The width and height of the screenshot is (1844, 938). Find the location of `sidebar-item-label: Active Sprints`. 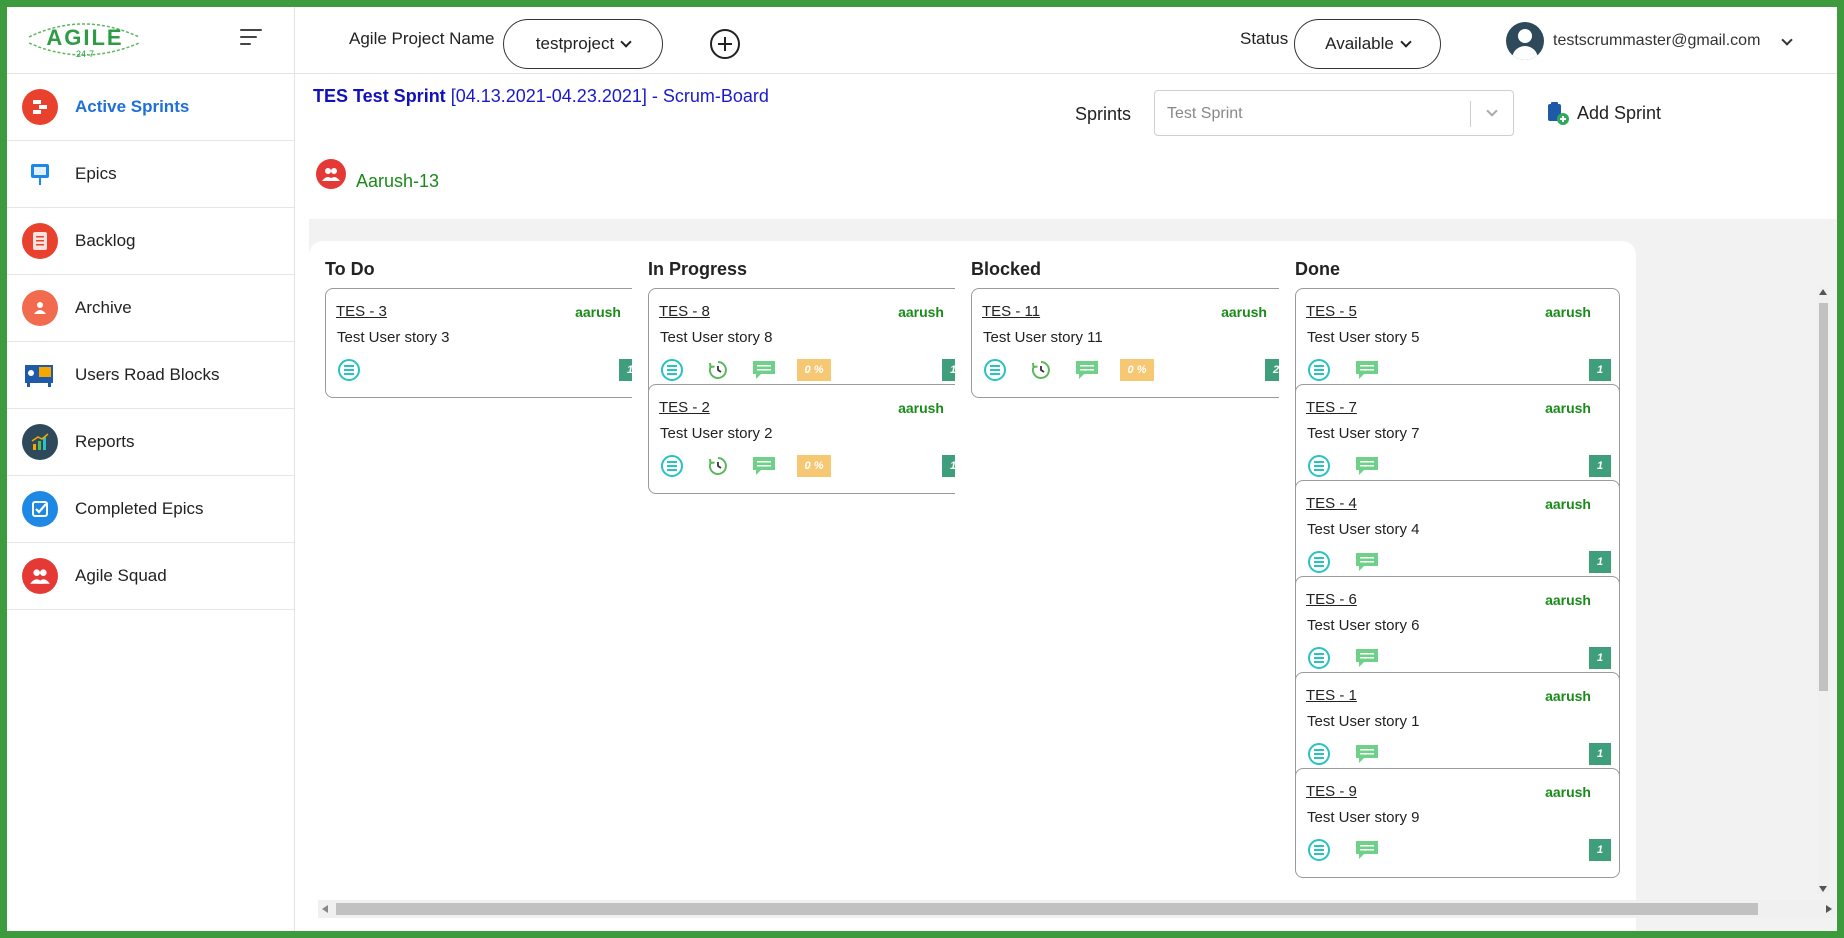

sidebar-item-label: Active Sprints is located at coordinates (132, 106).